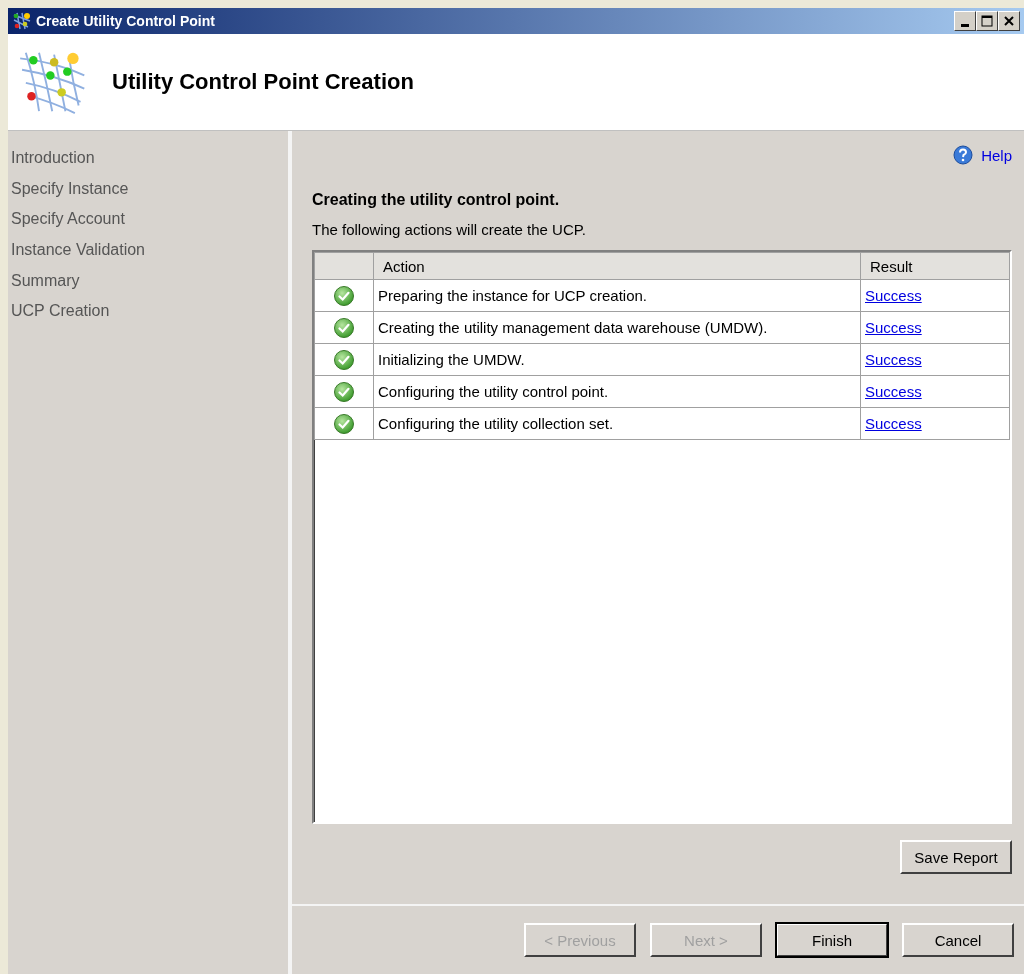 This screenshot has width=1024, height=974. Describe the element at coordinates (450, 229) in the screenshot. I see `description-text: The following actions will create the UCP.` at that location.